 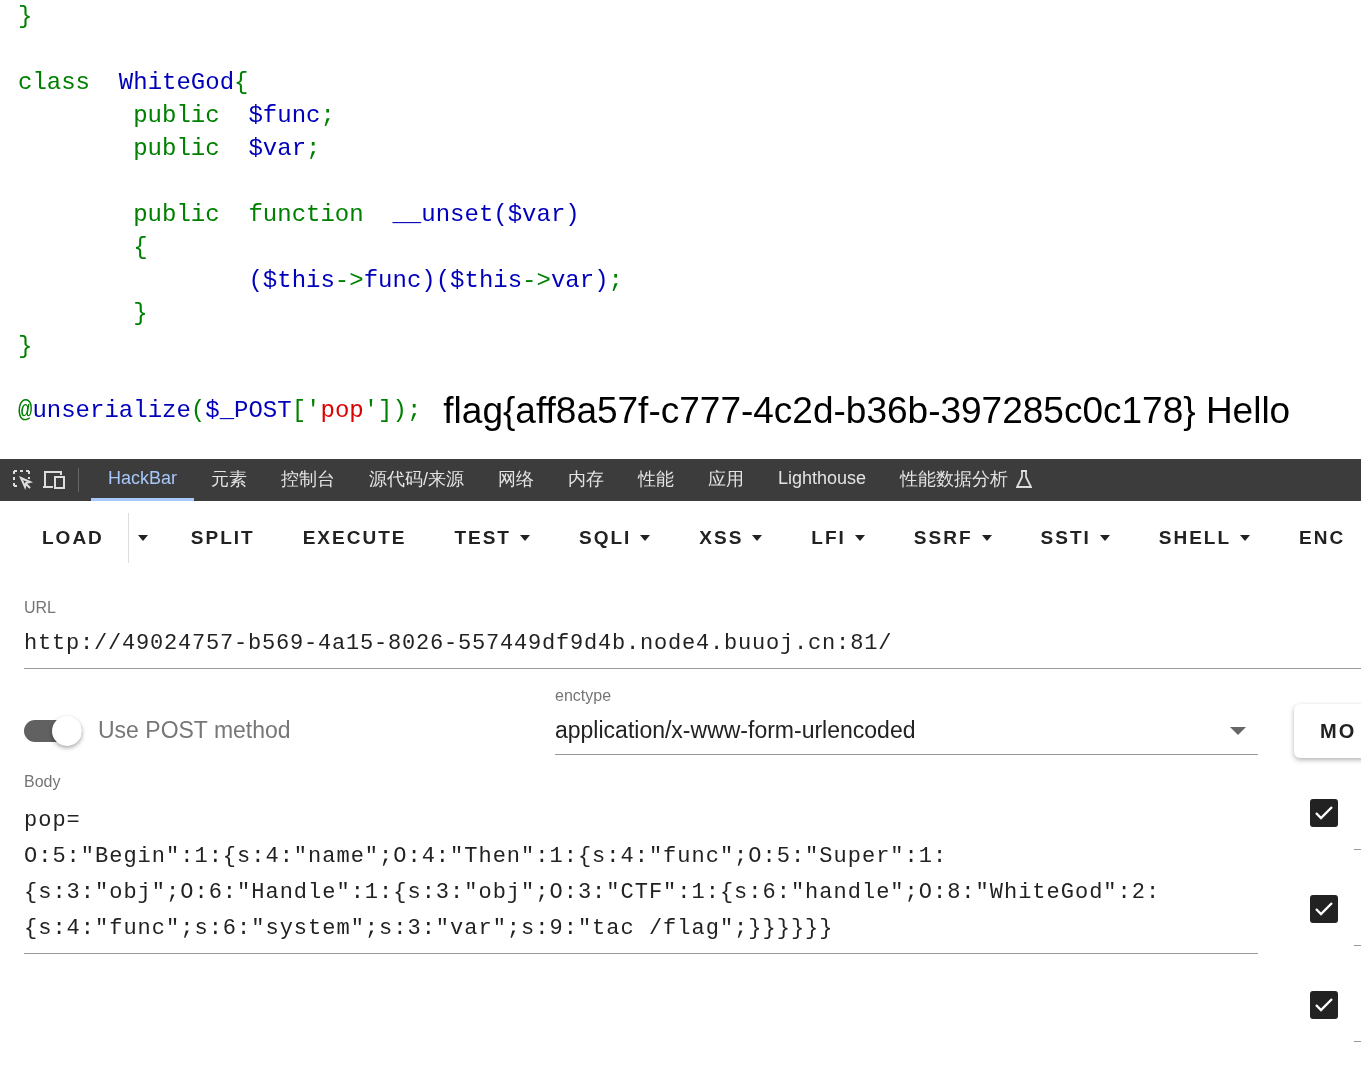 I want to click on code-line: public function __unset($var), so click(x=356, y=215).